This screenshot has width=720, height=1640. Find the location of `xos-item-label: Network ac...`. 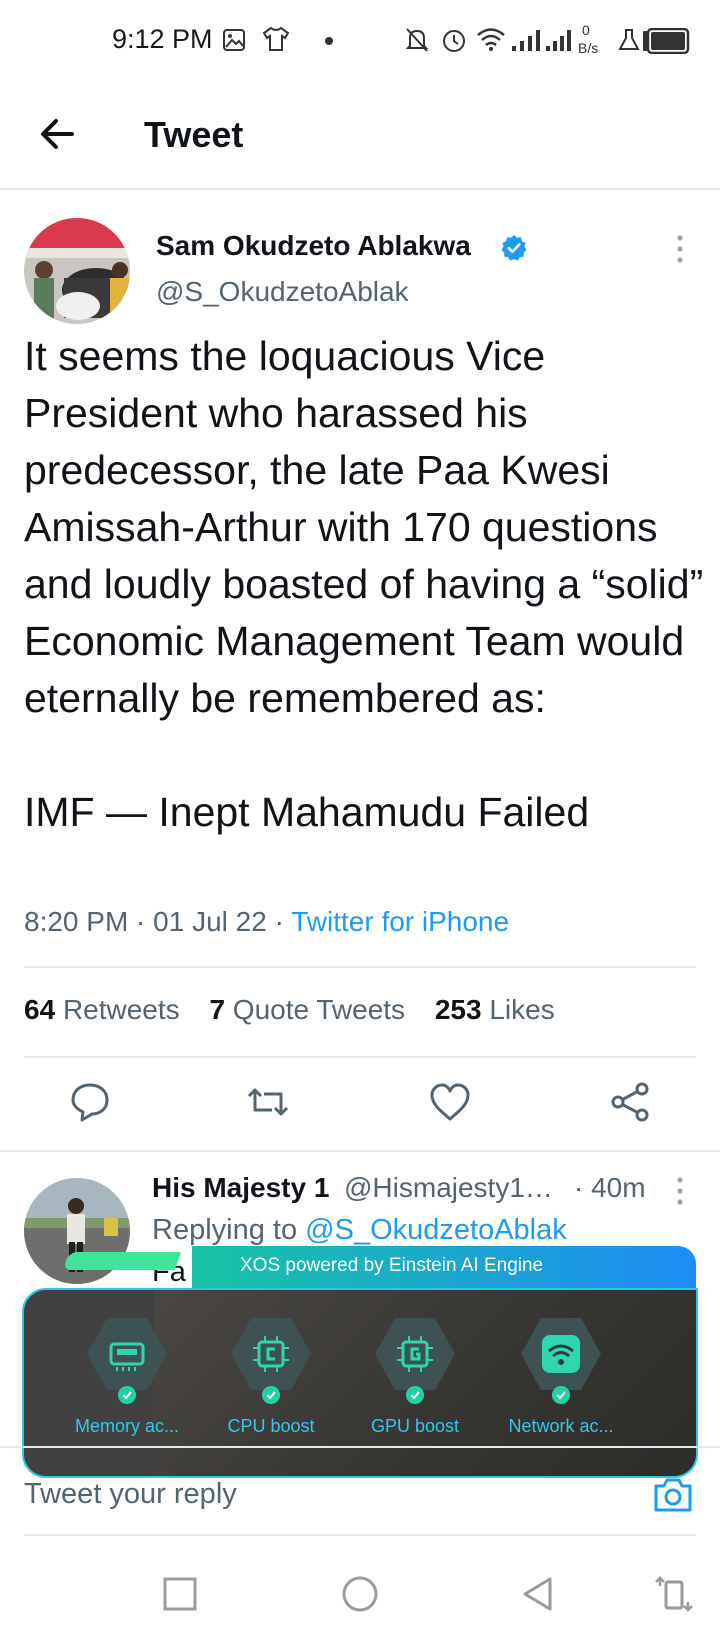

xos-item-label: Network ac... is located at coordinates (561, 1426).